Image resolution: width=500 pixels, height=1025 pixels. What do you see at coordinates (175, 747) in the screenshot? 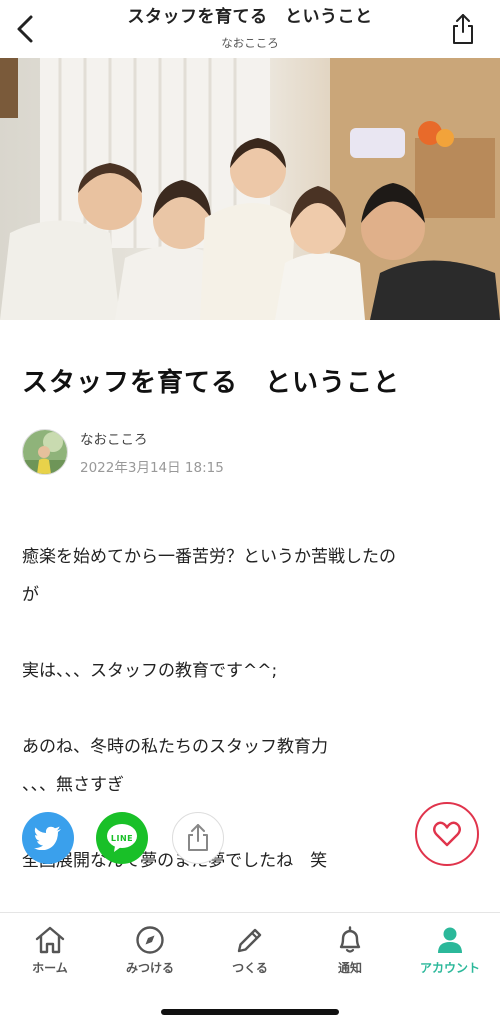
I see `body-line: あのね、冬時の私たちのスタッフ教育力` at bounding box center [175, 747].